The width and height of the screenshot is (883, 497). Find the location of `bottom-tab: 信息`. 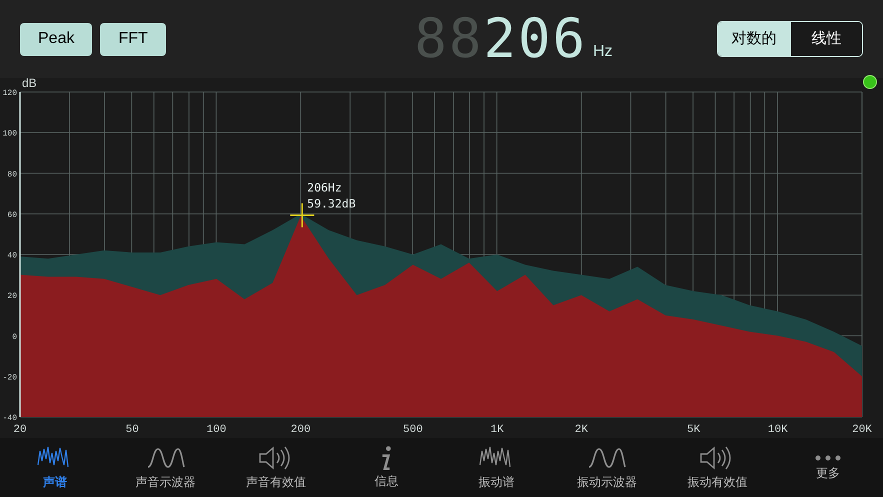

bottom-tab: 信息 is located at coordinates (386, 467).